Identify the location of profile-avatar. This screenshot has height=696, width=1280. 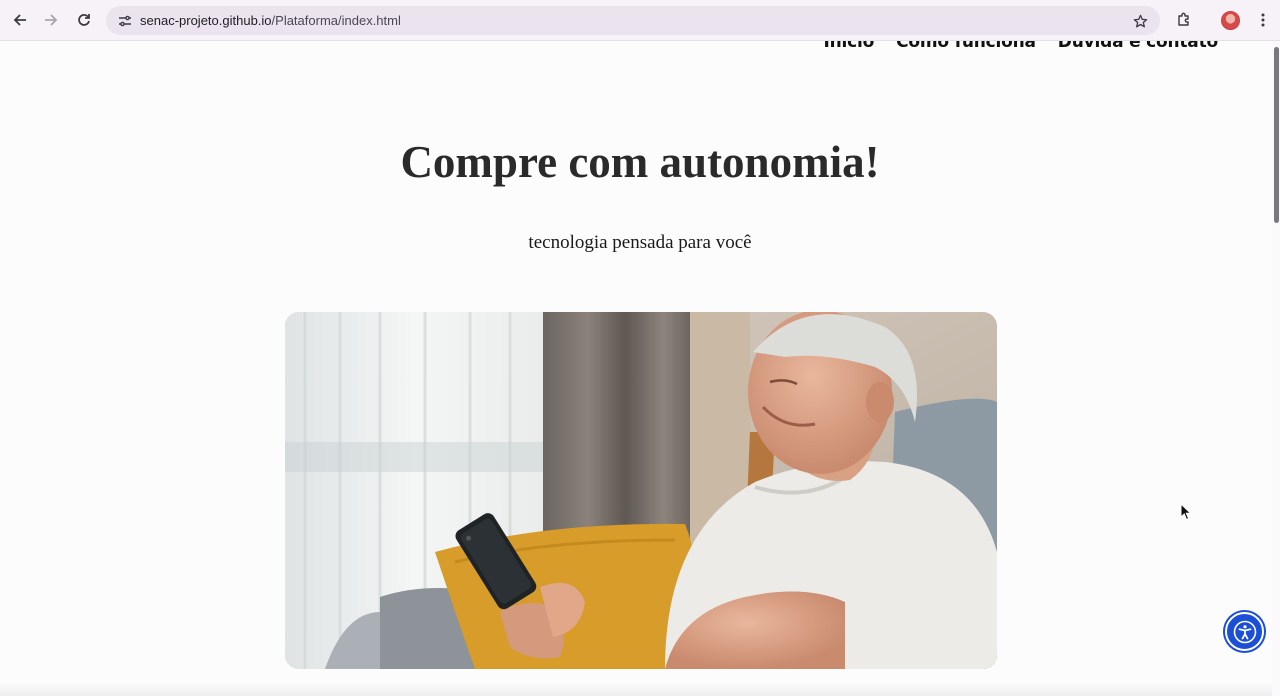
(1230, 20).